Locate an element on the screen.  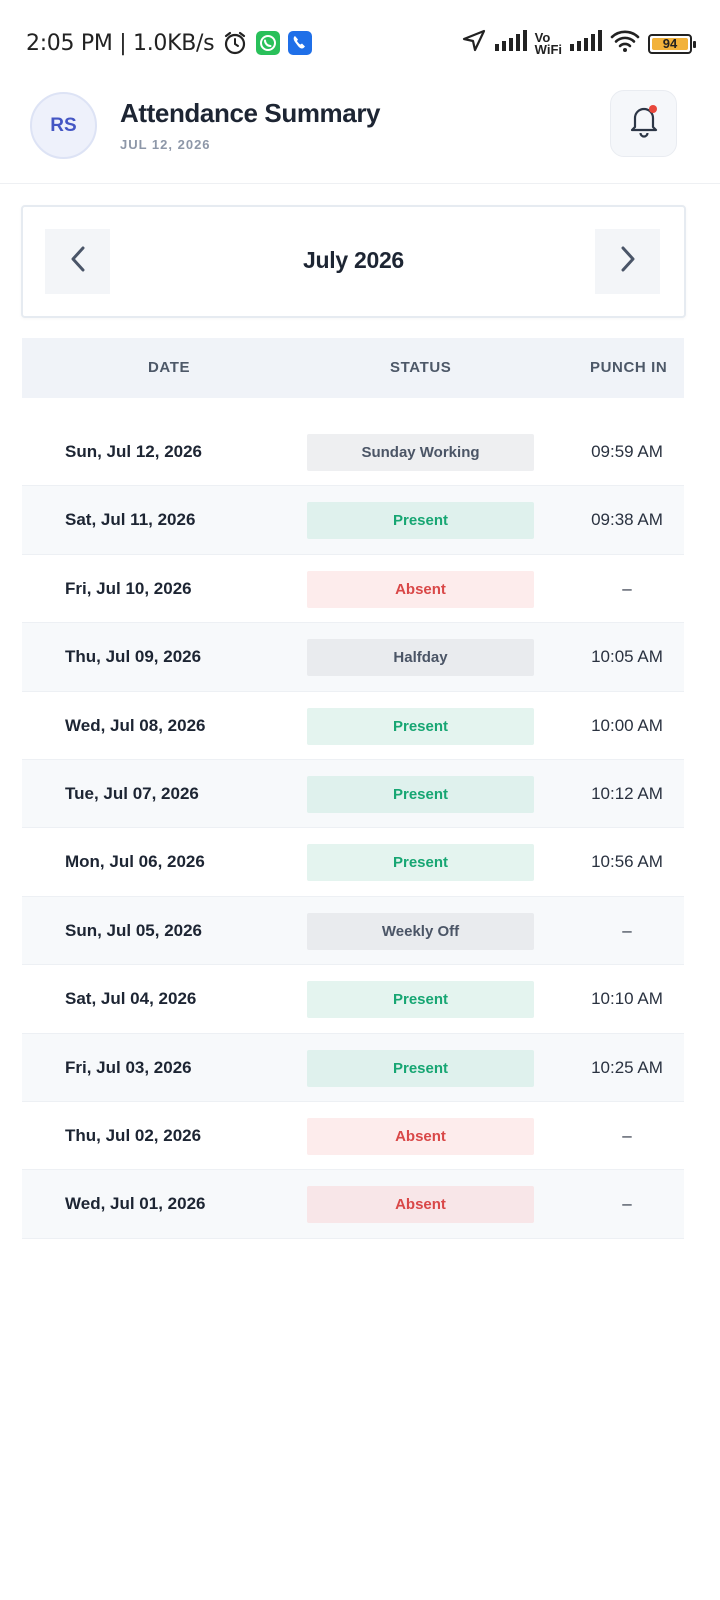
table-row: Sat, Jul 04, 2026 Present 10:10 AM is located at coordinates (353, 999).